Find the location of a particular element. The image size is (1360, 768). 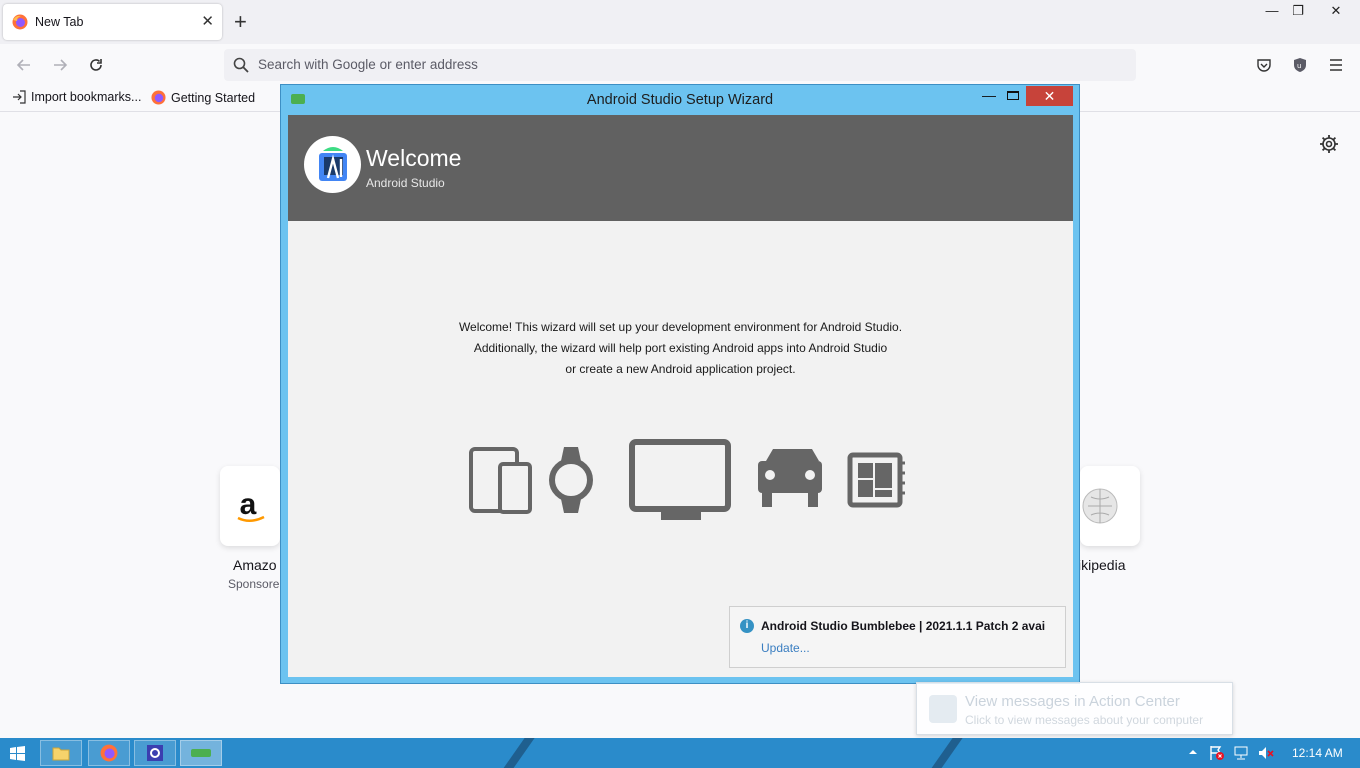

show-hidden-icons is located at coordinates (1193, 753).